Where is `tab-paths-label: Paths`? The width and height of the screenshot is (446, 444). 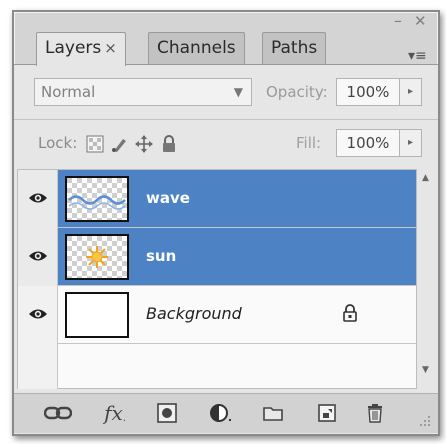
tab-paths-label: Paths is located at coordinates (294, 48).